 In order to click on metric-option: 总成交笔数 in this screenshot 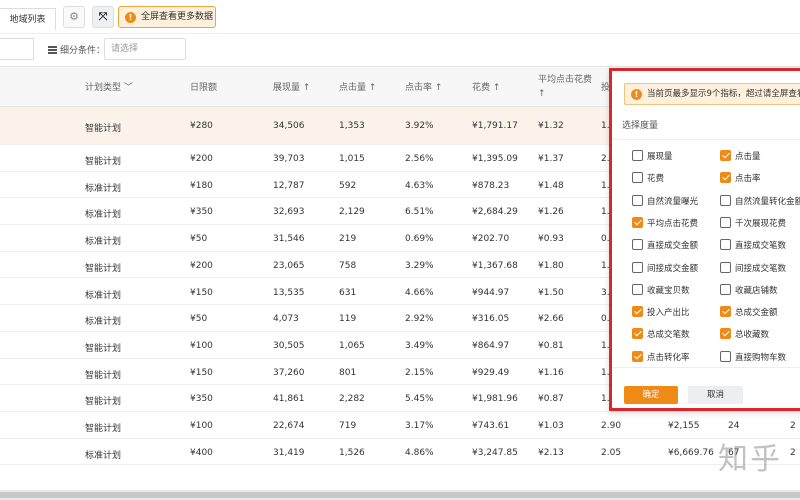, I will do `click(661, 335)`.